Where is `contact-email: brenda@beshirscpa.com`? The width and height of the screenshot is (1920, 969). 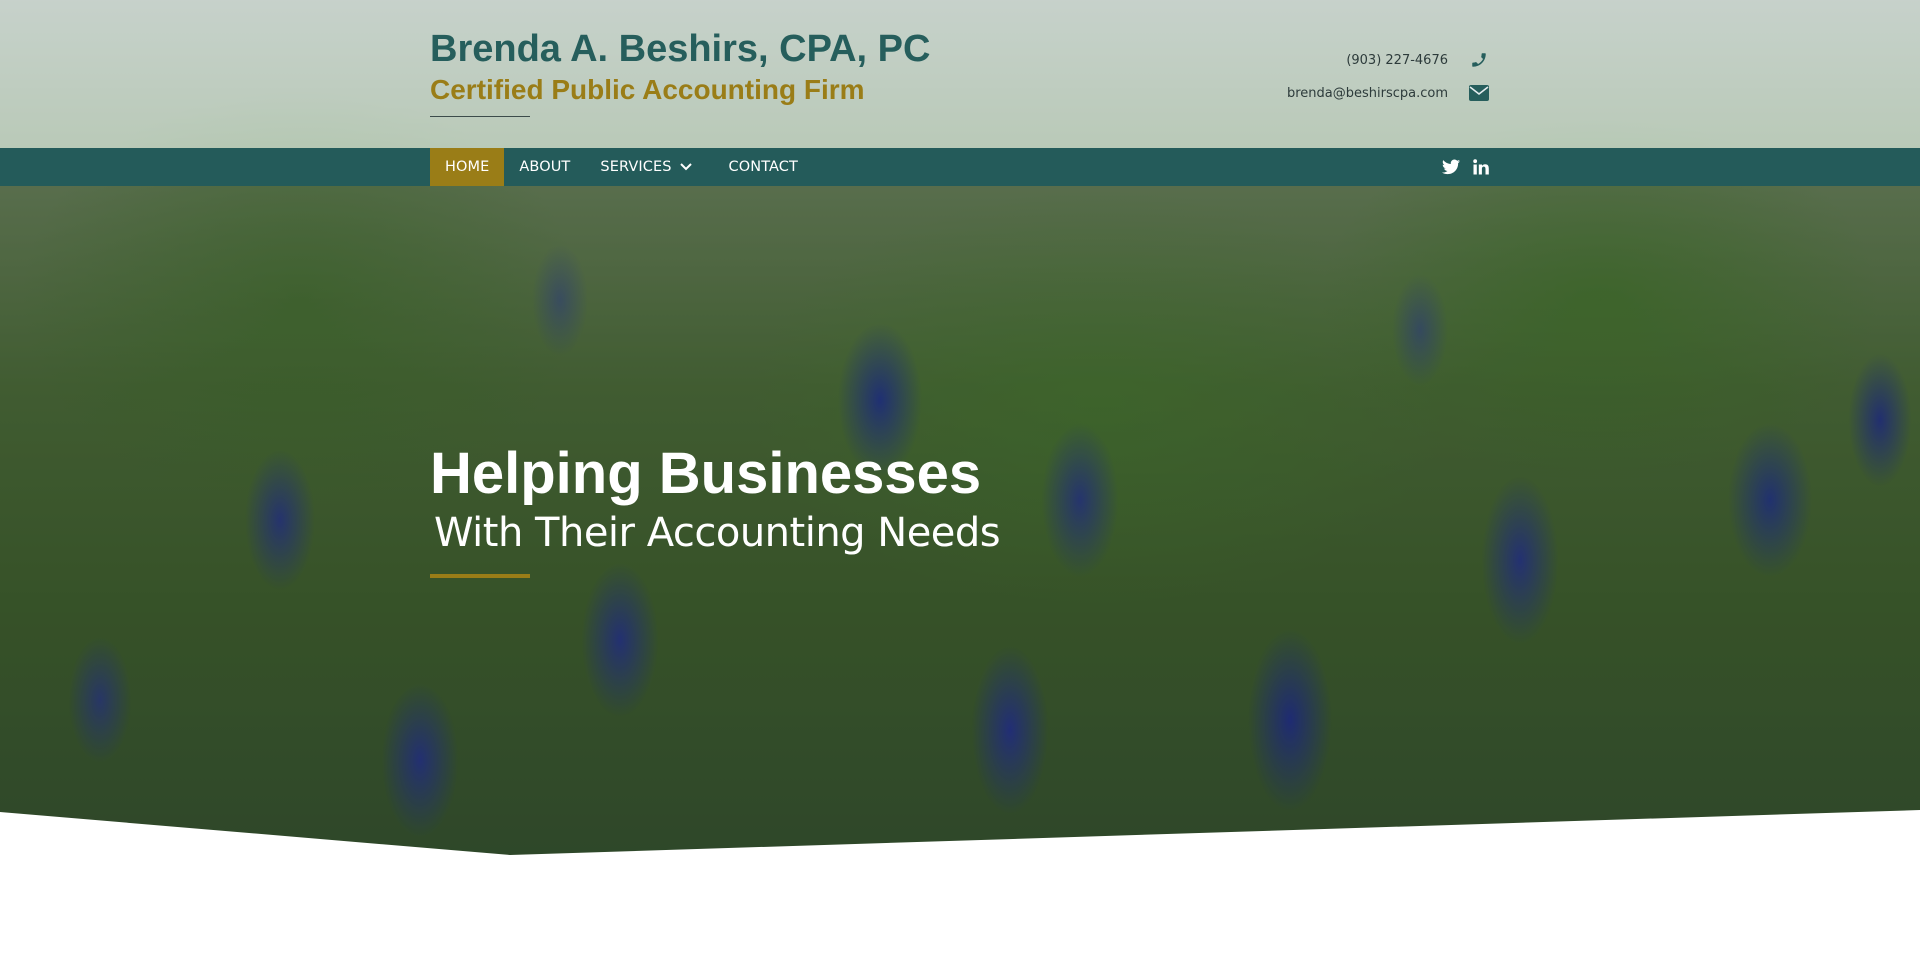
contact-email: brenda@beshirscpa.com is located at coordinates (1388, 93).